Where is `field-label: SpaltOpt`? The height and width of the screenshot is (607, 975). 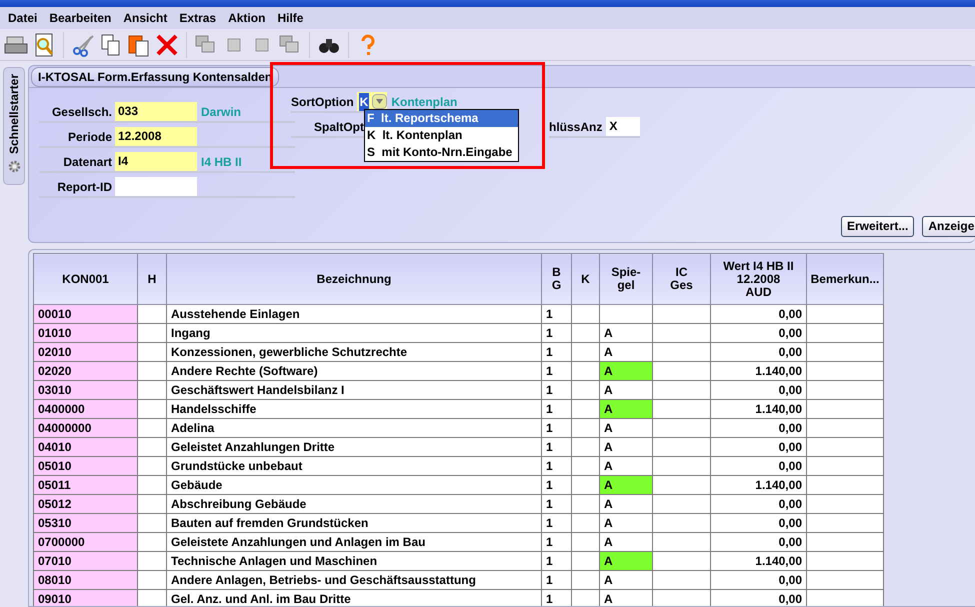 field-label: SpaltOpt is located at coordinates (339, 127).